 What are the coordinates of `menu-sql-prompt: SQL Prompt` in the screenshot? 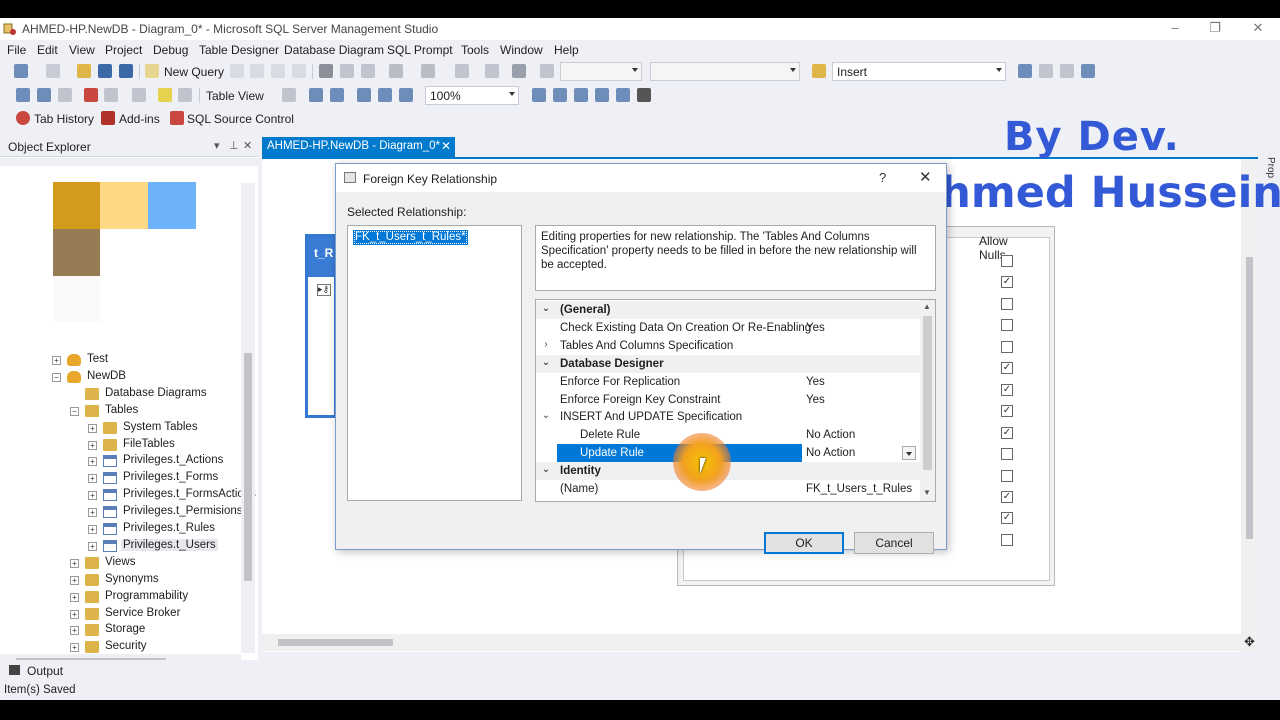 It's located at (420, 50).